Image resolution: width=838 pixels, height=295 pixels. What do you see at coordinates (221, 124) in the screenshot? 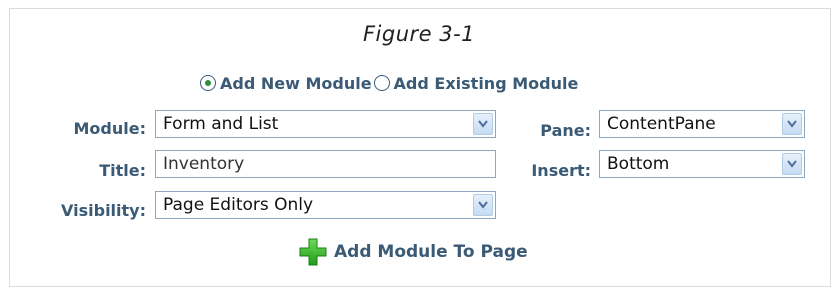
I see `module-select-value: Form and List` at bounding box center [221, 124].